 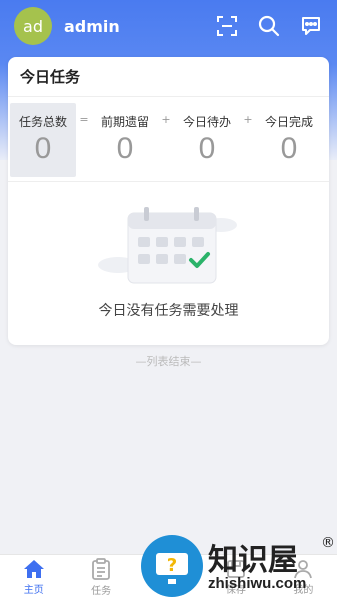 What do you see at coordinates (303, 590) in the screenshot?
I see `tab-label: 我的` at bounding box center [303, 590].